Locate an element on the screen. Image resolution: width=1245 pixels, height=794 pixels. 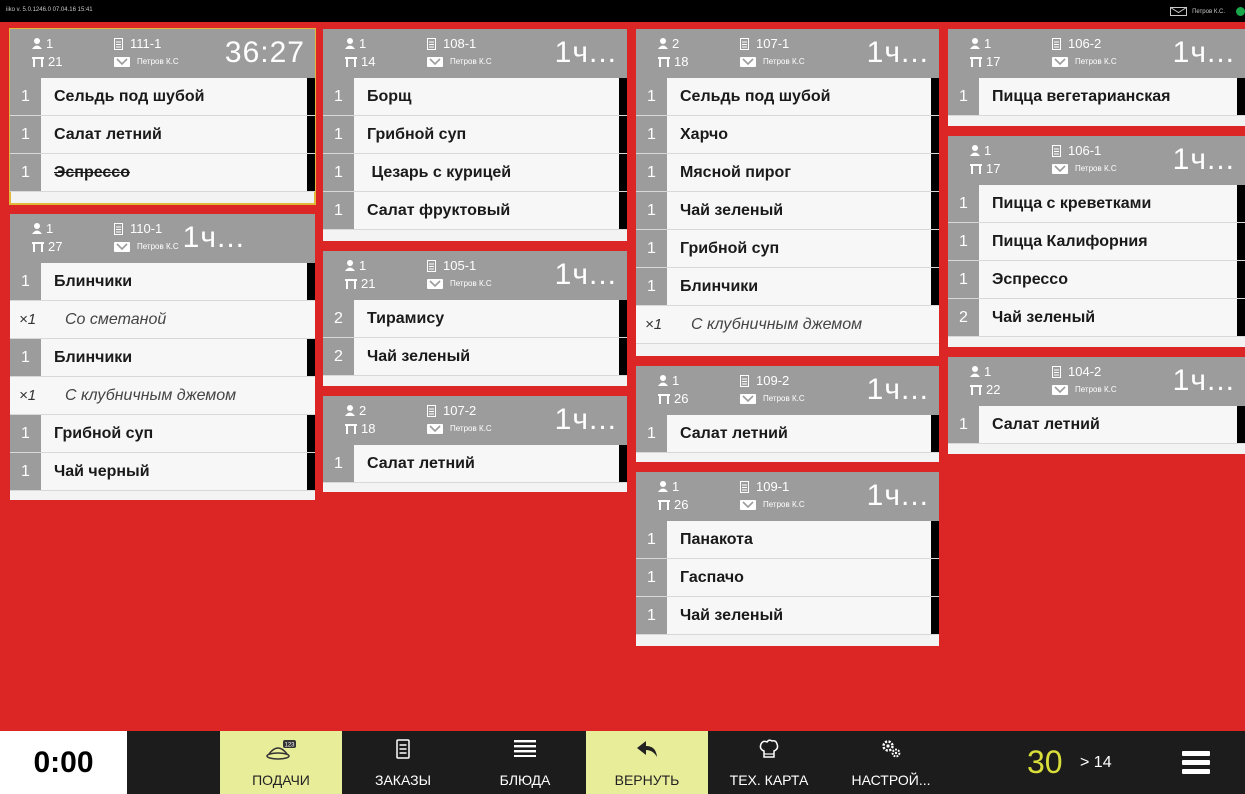
waiter-name: Петров К.С is located at coordinates (784, 504).